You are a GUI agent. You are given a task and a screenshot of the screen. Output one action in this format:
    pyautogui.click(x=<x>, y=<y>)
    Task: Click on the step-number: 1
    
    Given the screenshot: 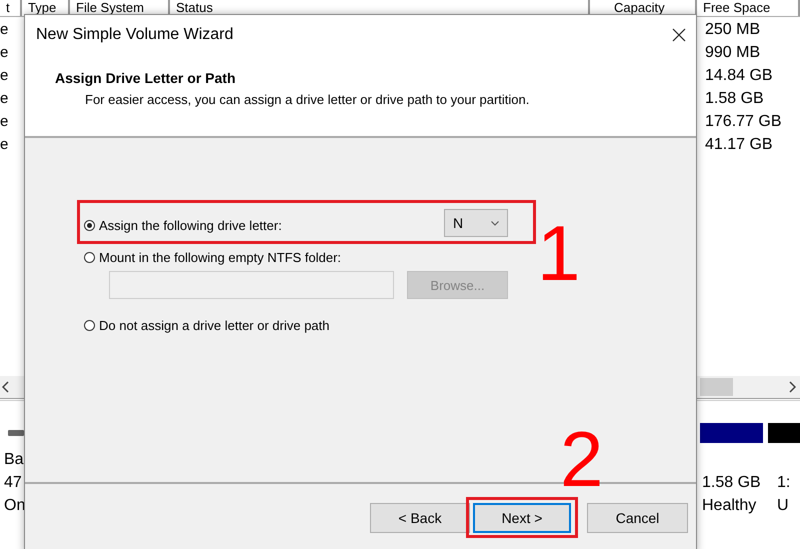 What is the action you would take?
    pyautogui.click(x=558, y=253)
    